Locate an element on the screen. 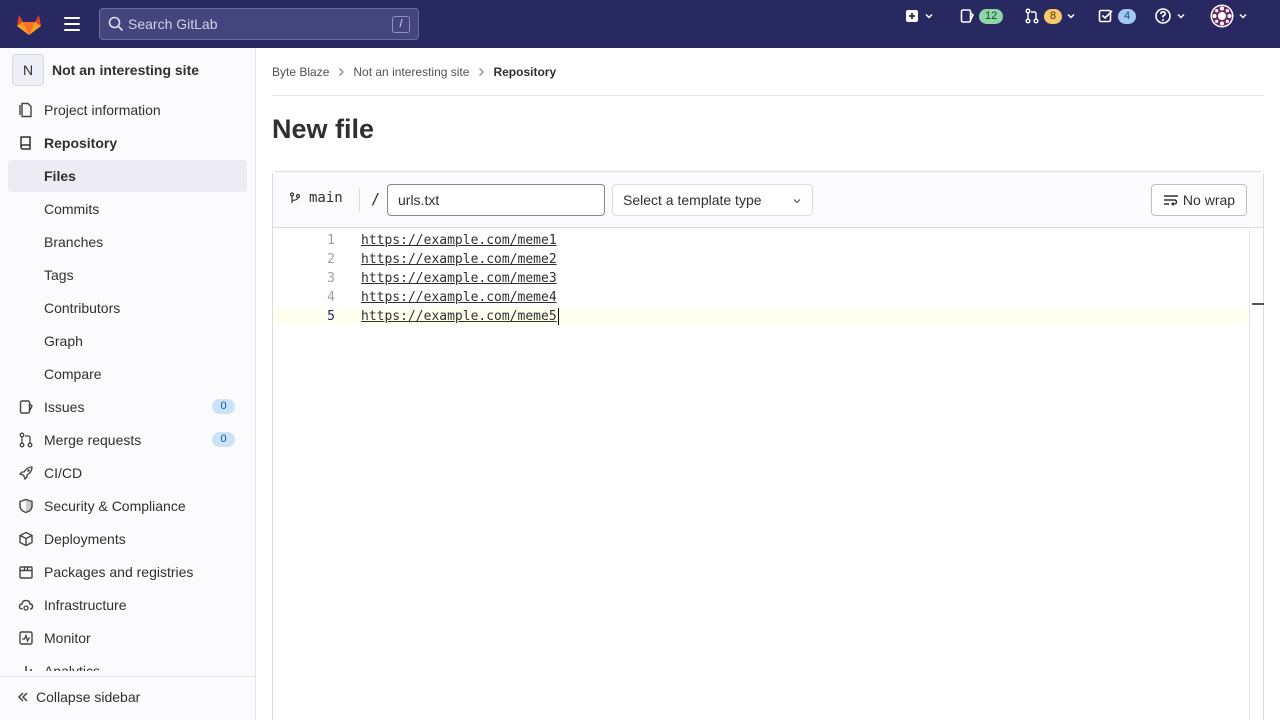  sidebar-item-label: Merge requests is located at coordinates (93, 440).